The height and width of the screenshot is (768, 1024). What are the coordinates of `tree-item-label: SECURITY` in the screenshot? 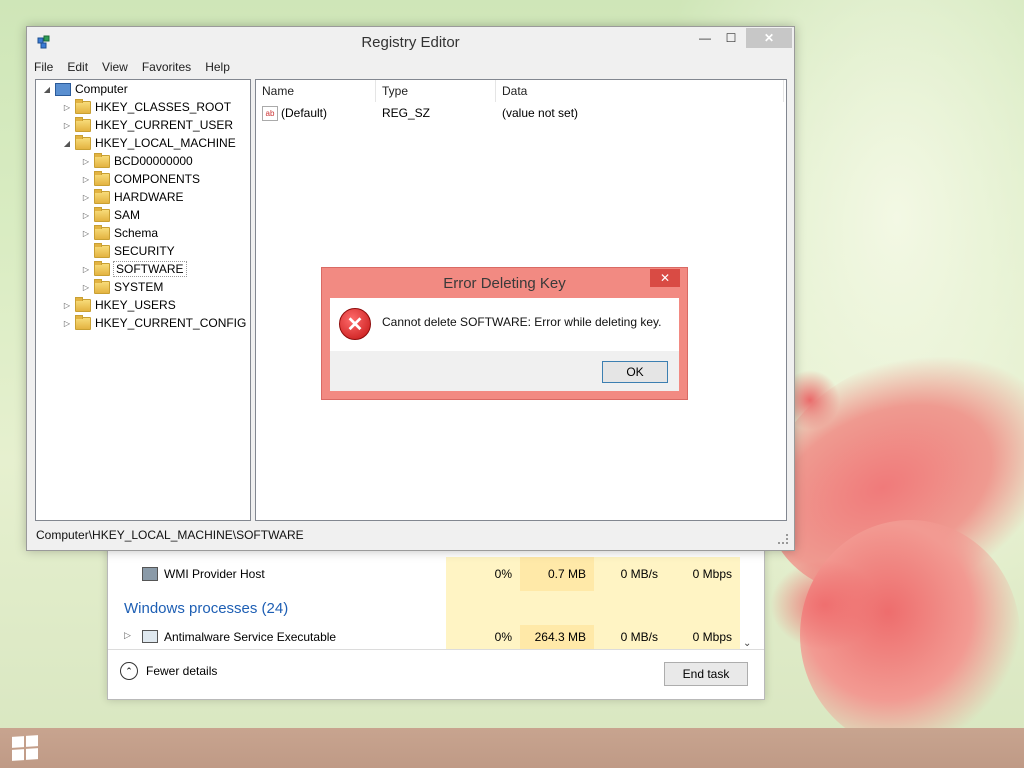 It's located at (144, 251).